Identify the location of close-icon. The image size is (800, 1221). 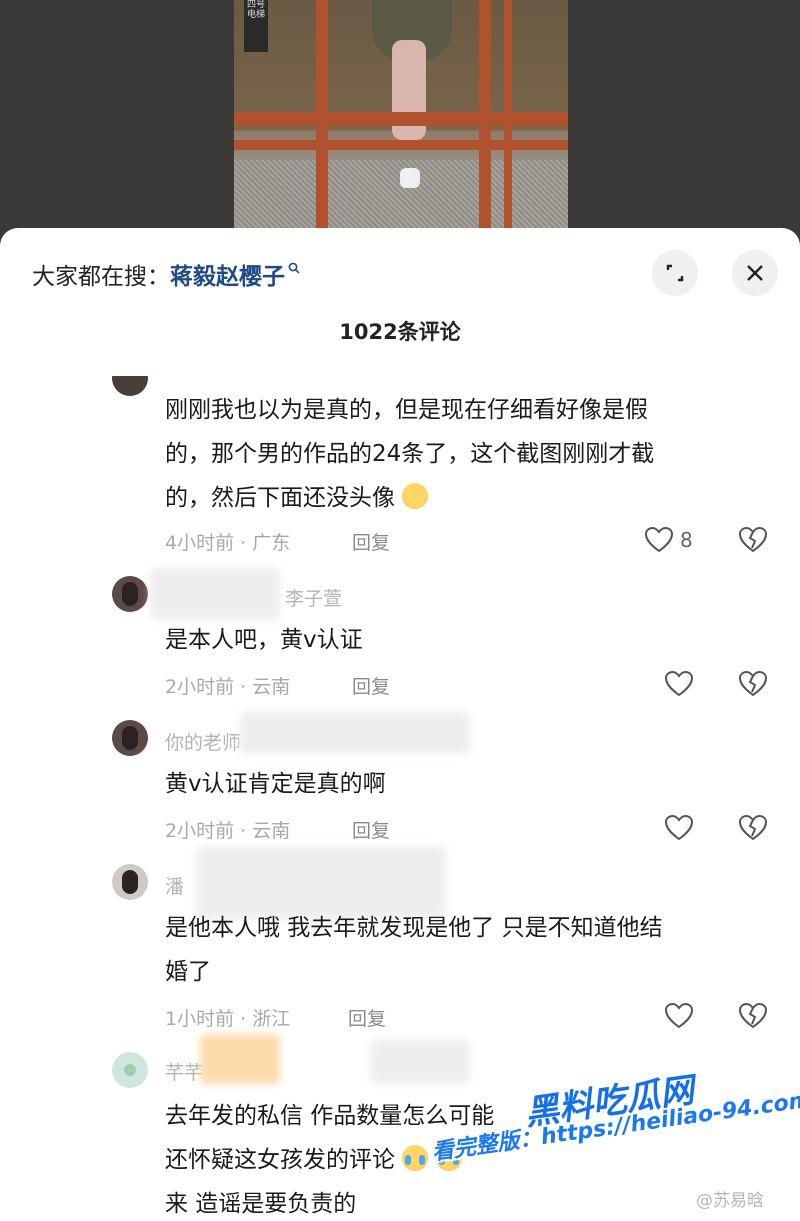
(755, 273).